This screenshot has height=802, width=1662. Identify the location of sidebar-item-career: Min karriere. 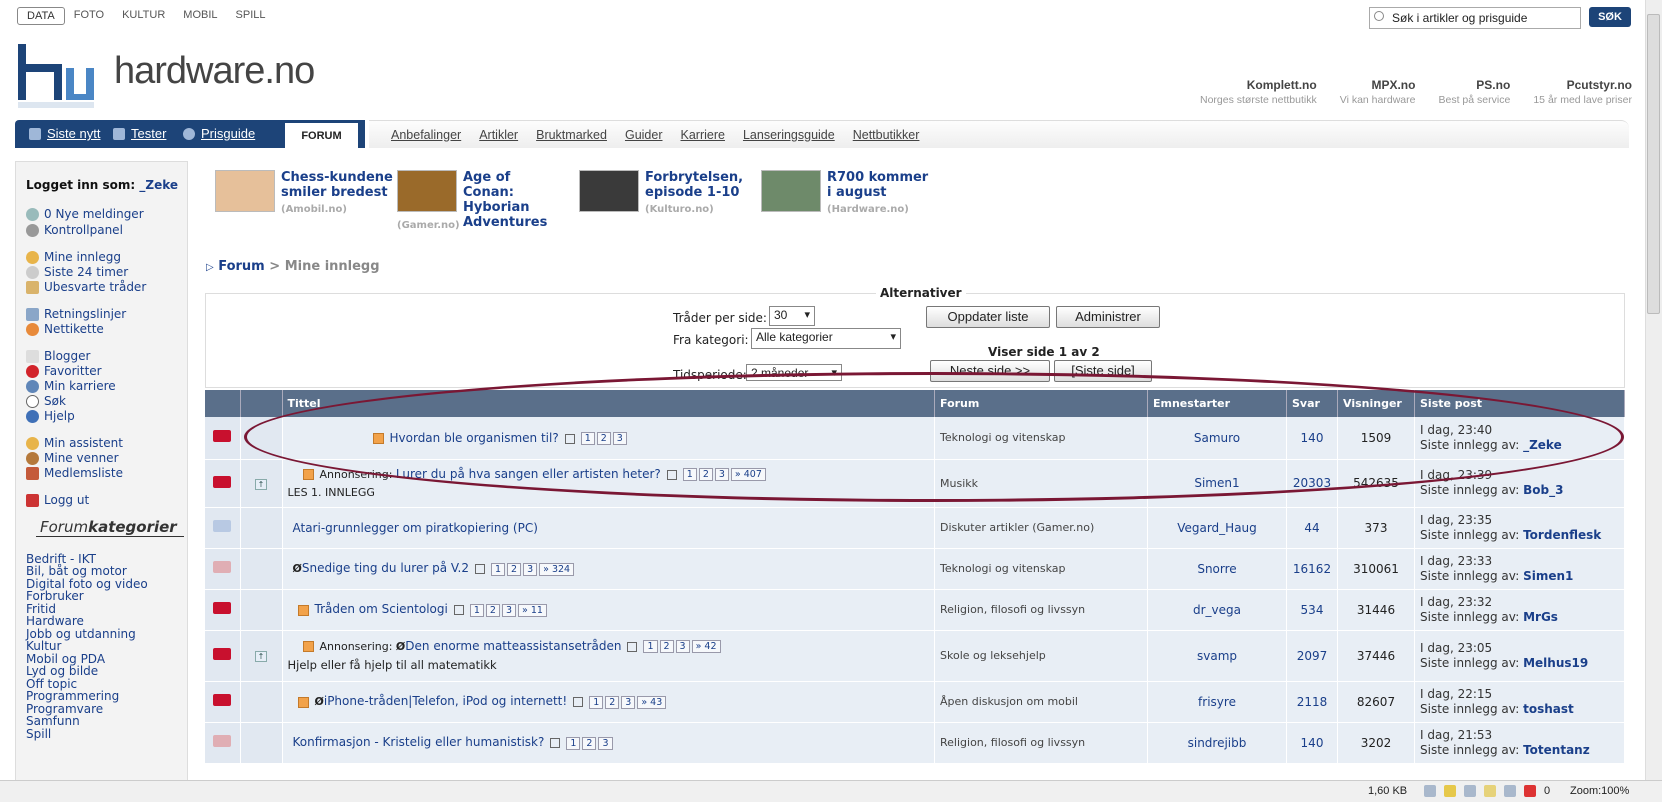
(71, 386).